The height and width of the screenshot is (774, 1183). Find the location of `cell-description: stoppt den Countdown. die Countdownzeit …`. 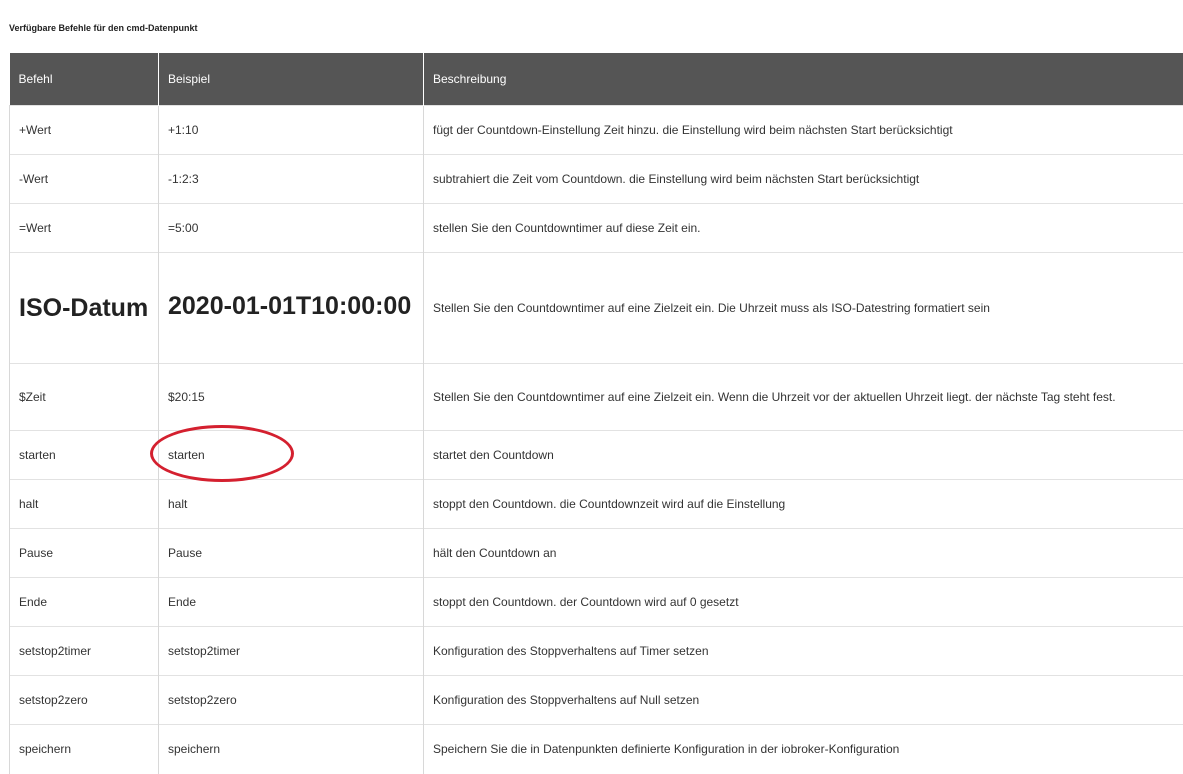

cell-description: stoppt den Countdown. die Countdownzeit … is located at coordinates (803, 504).